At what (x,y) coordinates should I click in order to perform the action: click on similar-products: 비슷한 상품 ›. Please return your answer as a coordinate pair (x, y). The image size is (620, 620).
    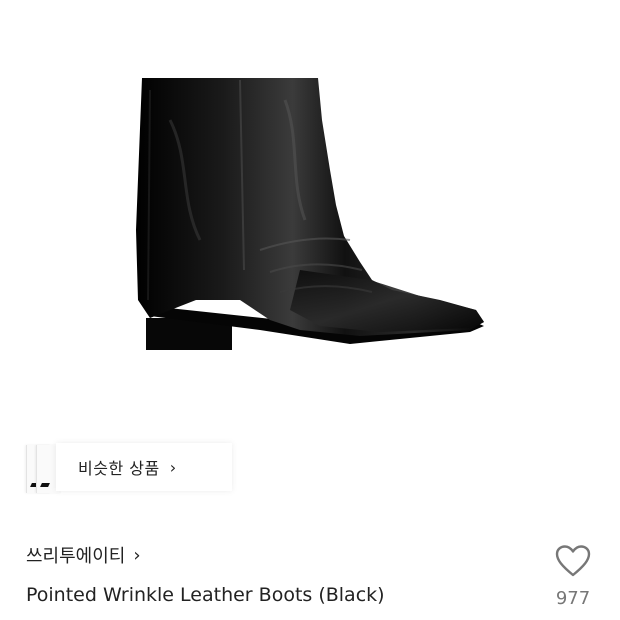
    Looking at the image, I should click on (129, 469).